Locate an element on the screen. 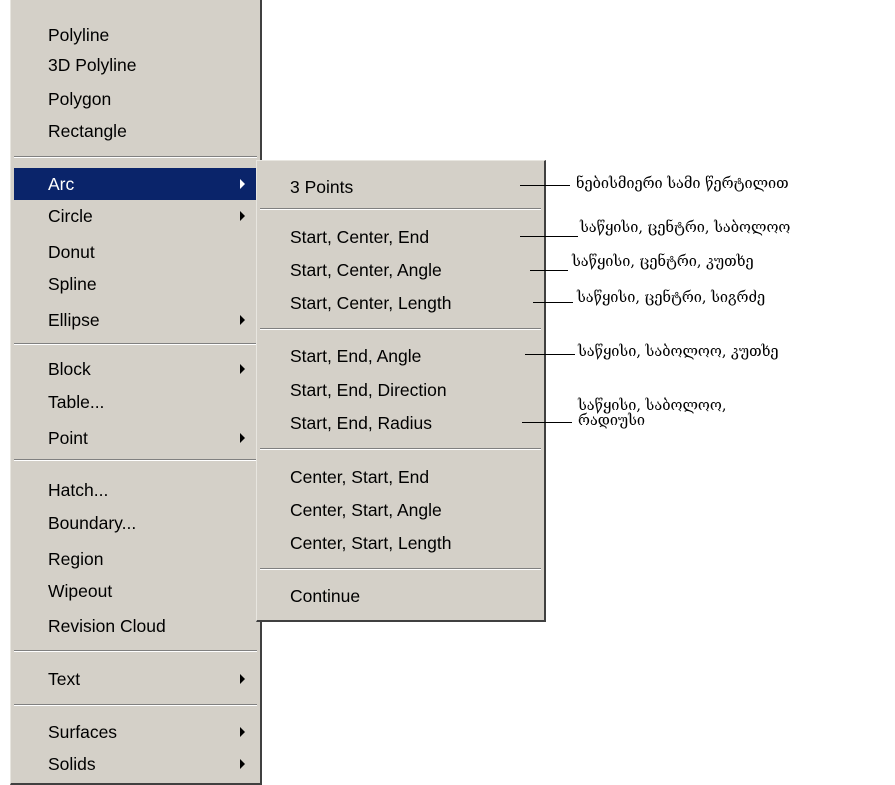  menu-item-3d-polyline: 3D Polyline is located at coordinates (135, 65).